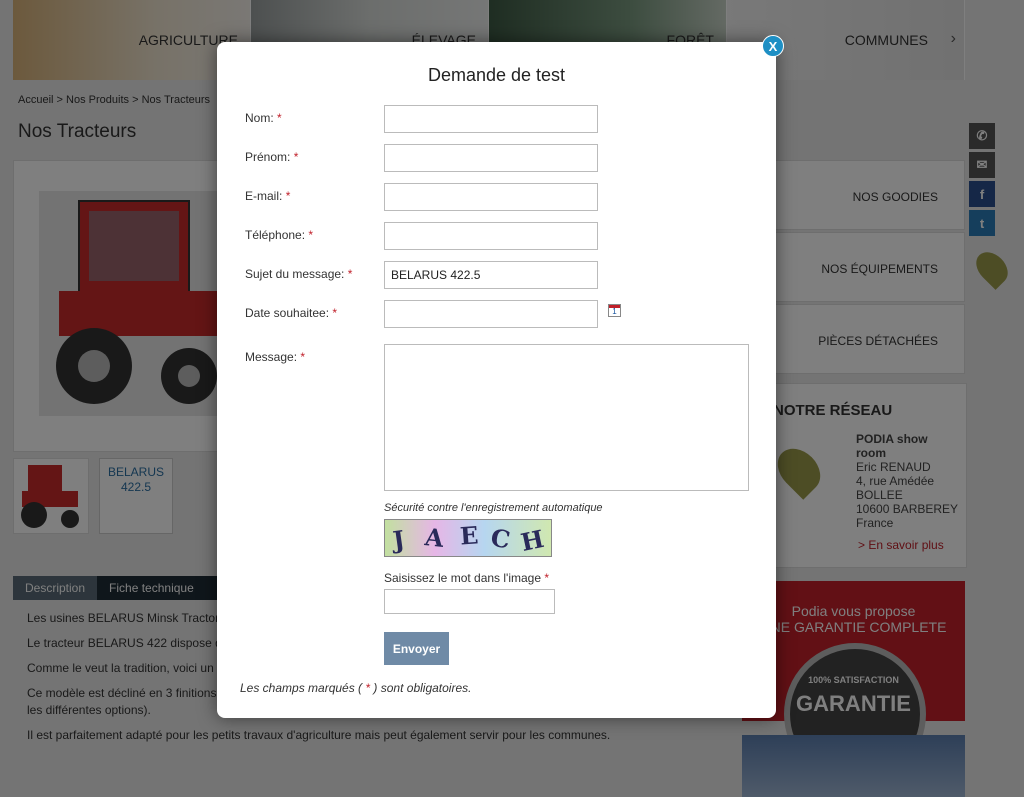 The image size is (1024, 797). Describe the element at coordinates (491, 275) in the screenshot. I see `subject-input` at that location.